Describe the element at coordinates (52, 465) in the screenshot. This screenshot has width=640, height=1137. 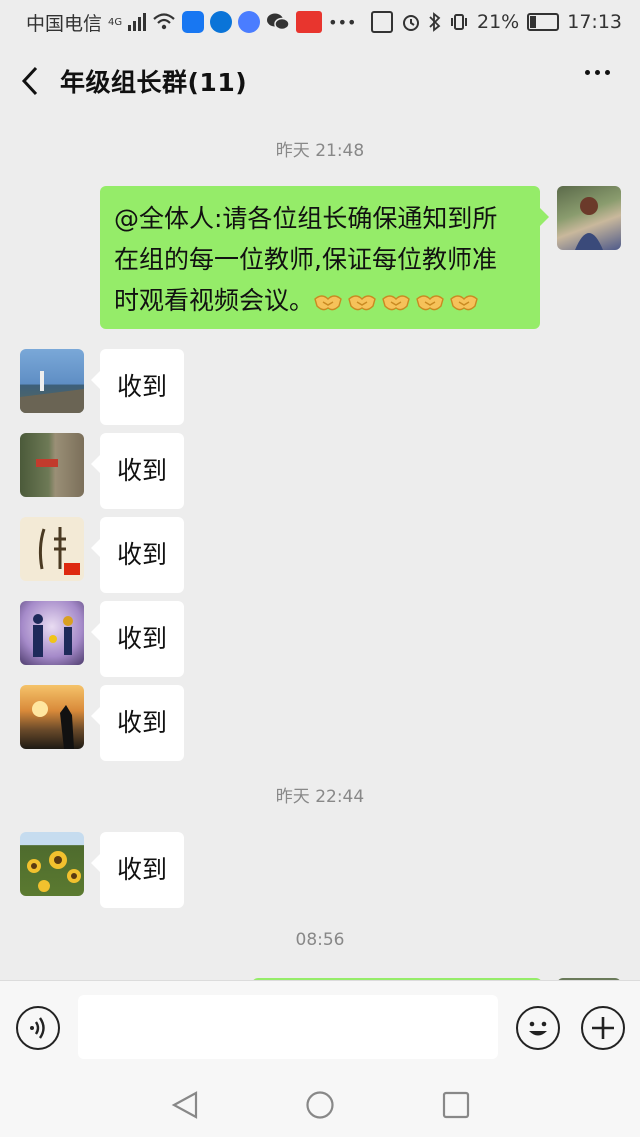
I see `tree-trunk-avatar` at that location.